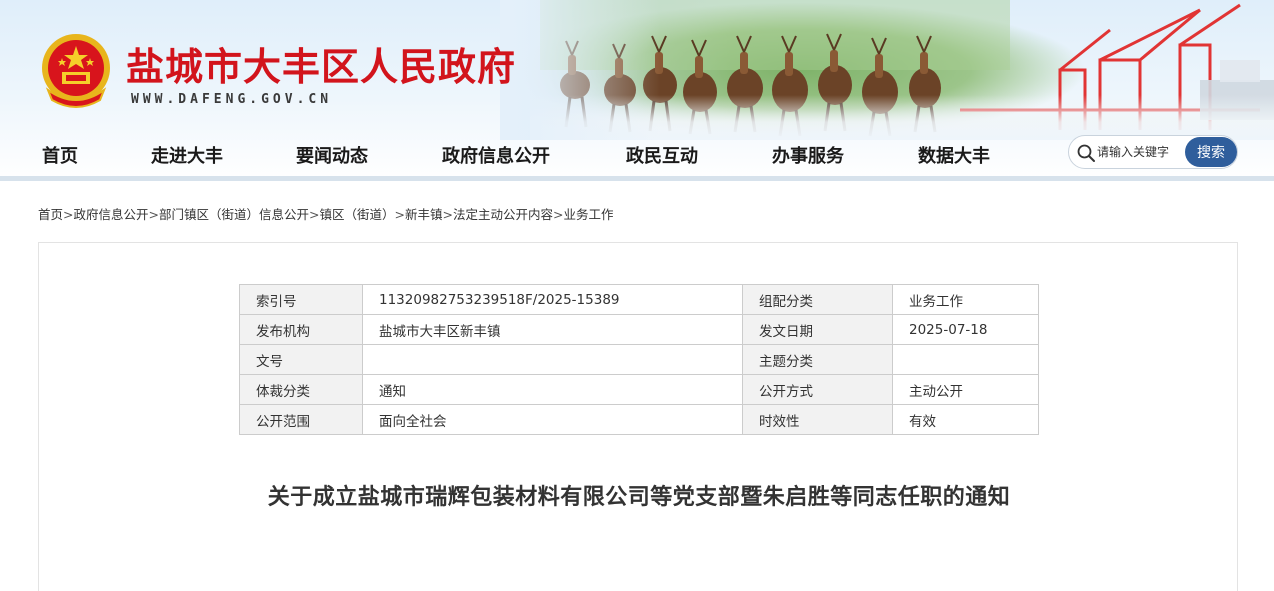 The image size is (1274, 591). What do you see at coordinates (552, 419) in the screenshot?
I see `meta-value: 面向全社会` at bounding box center [552, 419].